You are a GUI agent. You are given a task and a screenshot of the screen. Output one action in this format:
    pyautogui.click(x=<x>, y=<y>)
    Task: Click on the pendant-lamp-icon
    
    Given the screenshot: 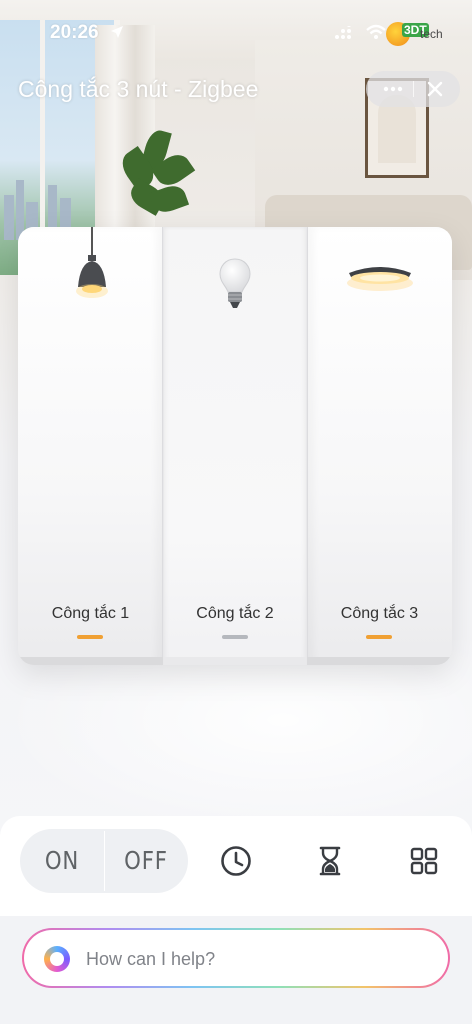 What is the action you would take?
    pyautogui.click(x=92, y=262)
    